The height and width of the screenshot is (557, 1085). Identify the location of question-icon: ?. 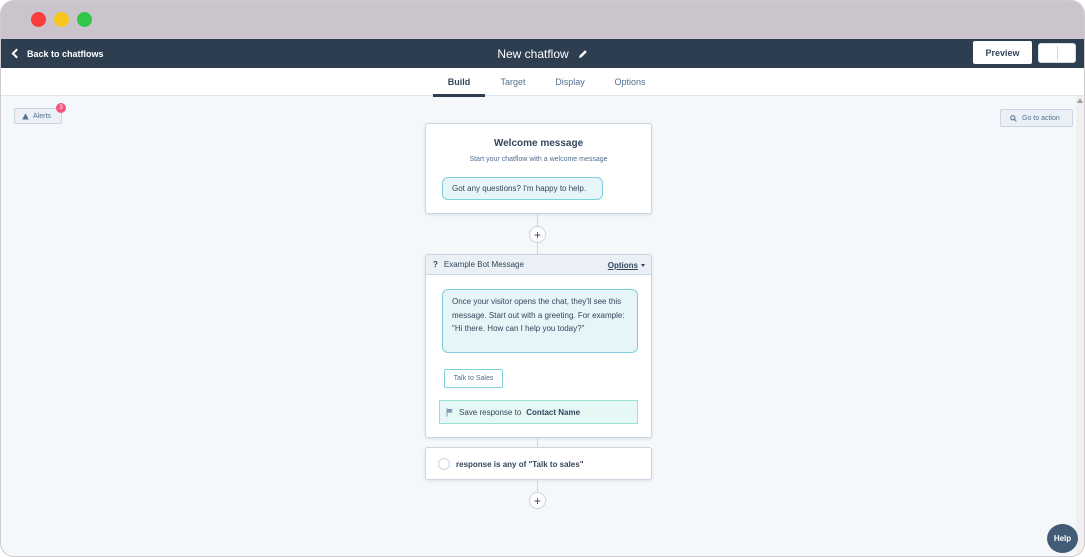
(435, 264).